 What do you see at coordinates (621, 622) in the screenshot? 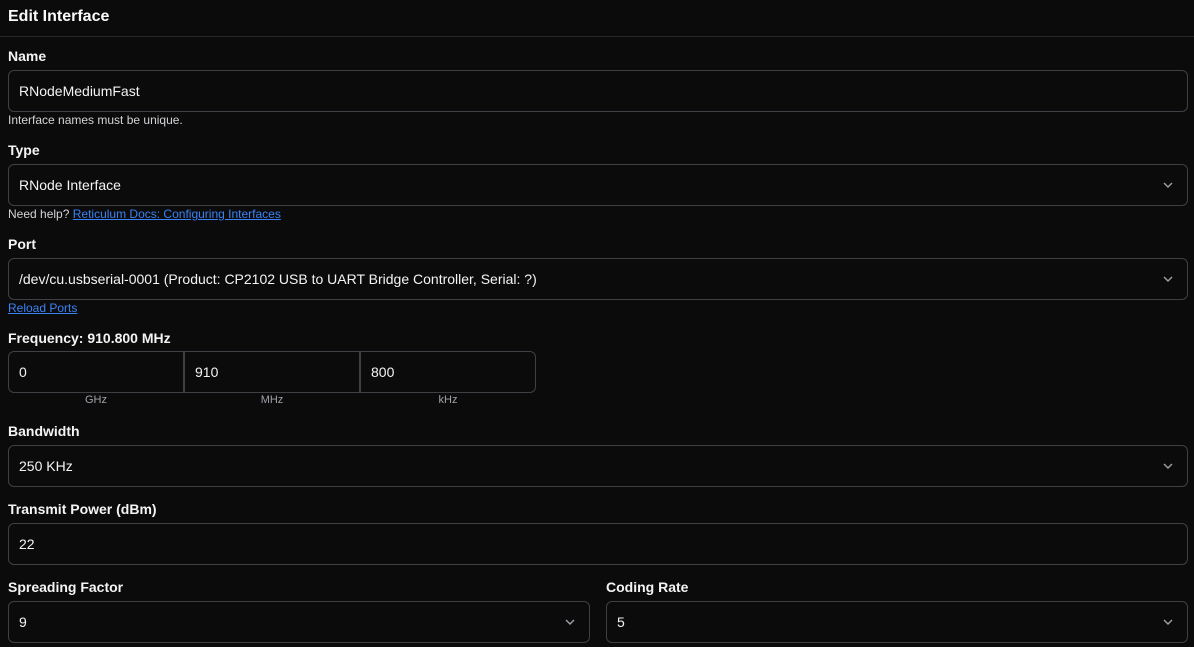
I see `coding-rate-value: 5` at bounding box center [621, 622].